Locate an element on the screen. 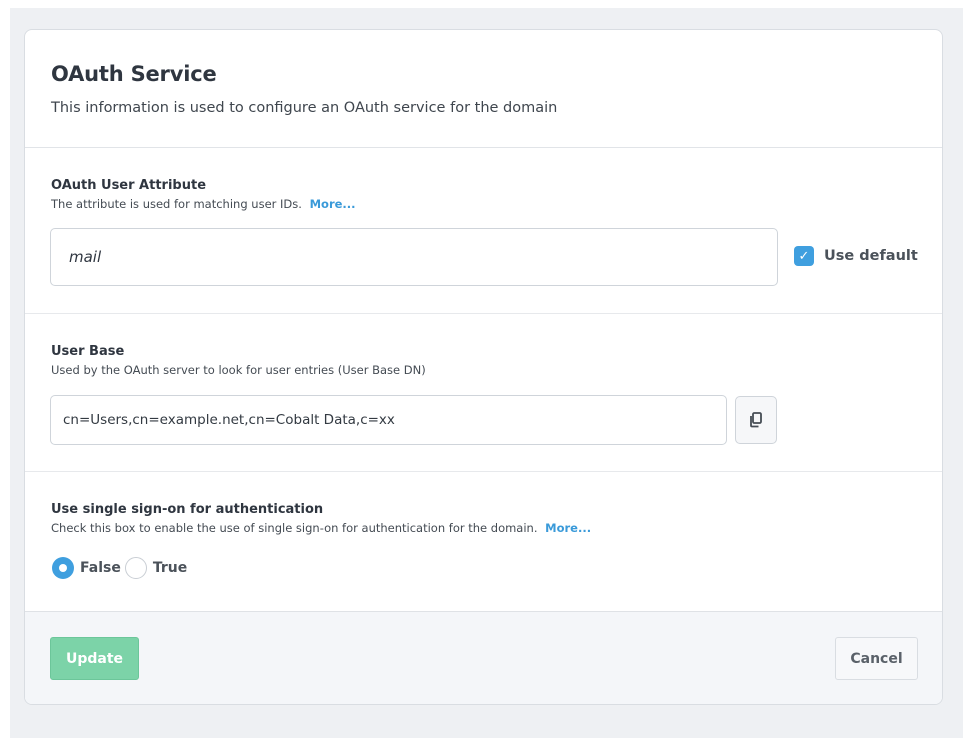  sso-radio-false is located at coordinates (63, 568).